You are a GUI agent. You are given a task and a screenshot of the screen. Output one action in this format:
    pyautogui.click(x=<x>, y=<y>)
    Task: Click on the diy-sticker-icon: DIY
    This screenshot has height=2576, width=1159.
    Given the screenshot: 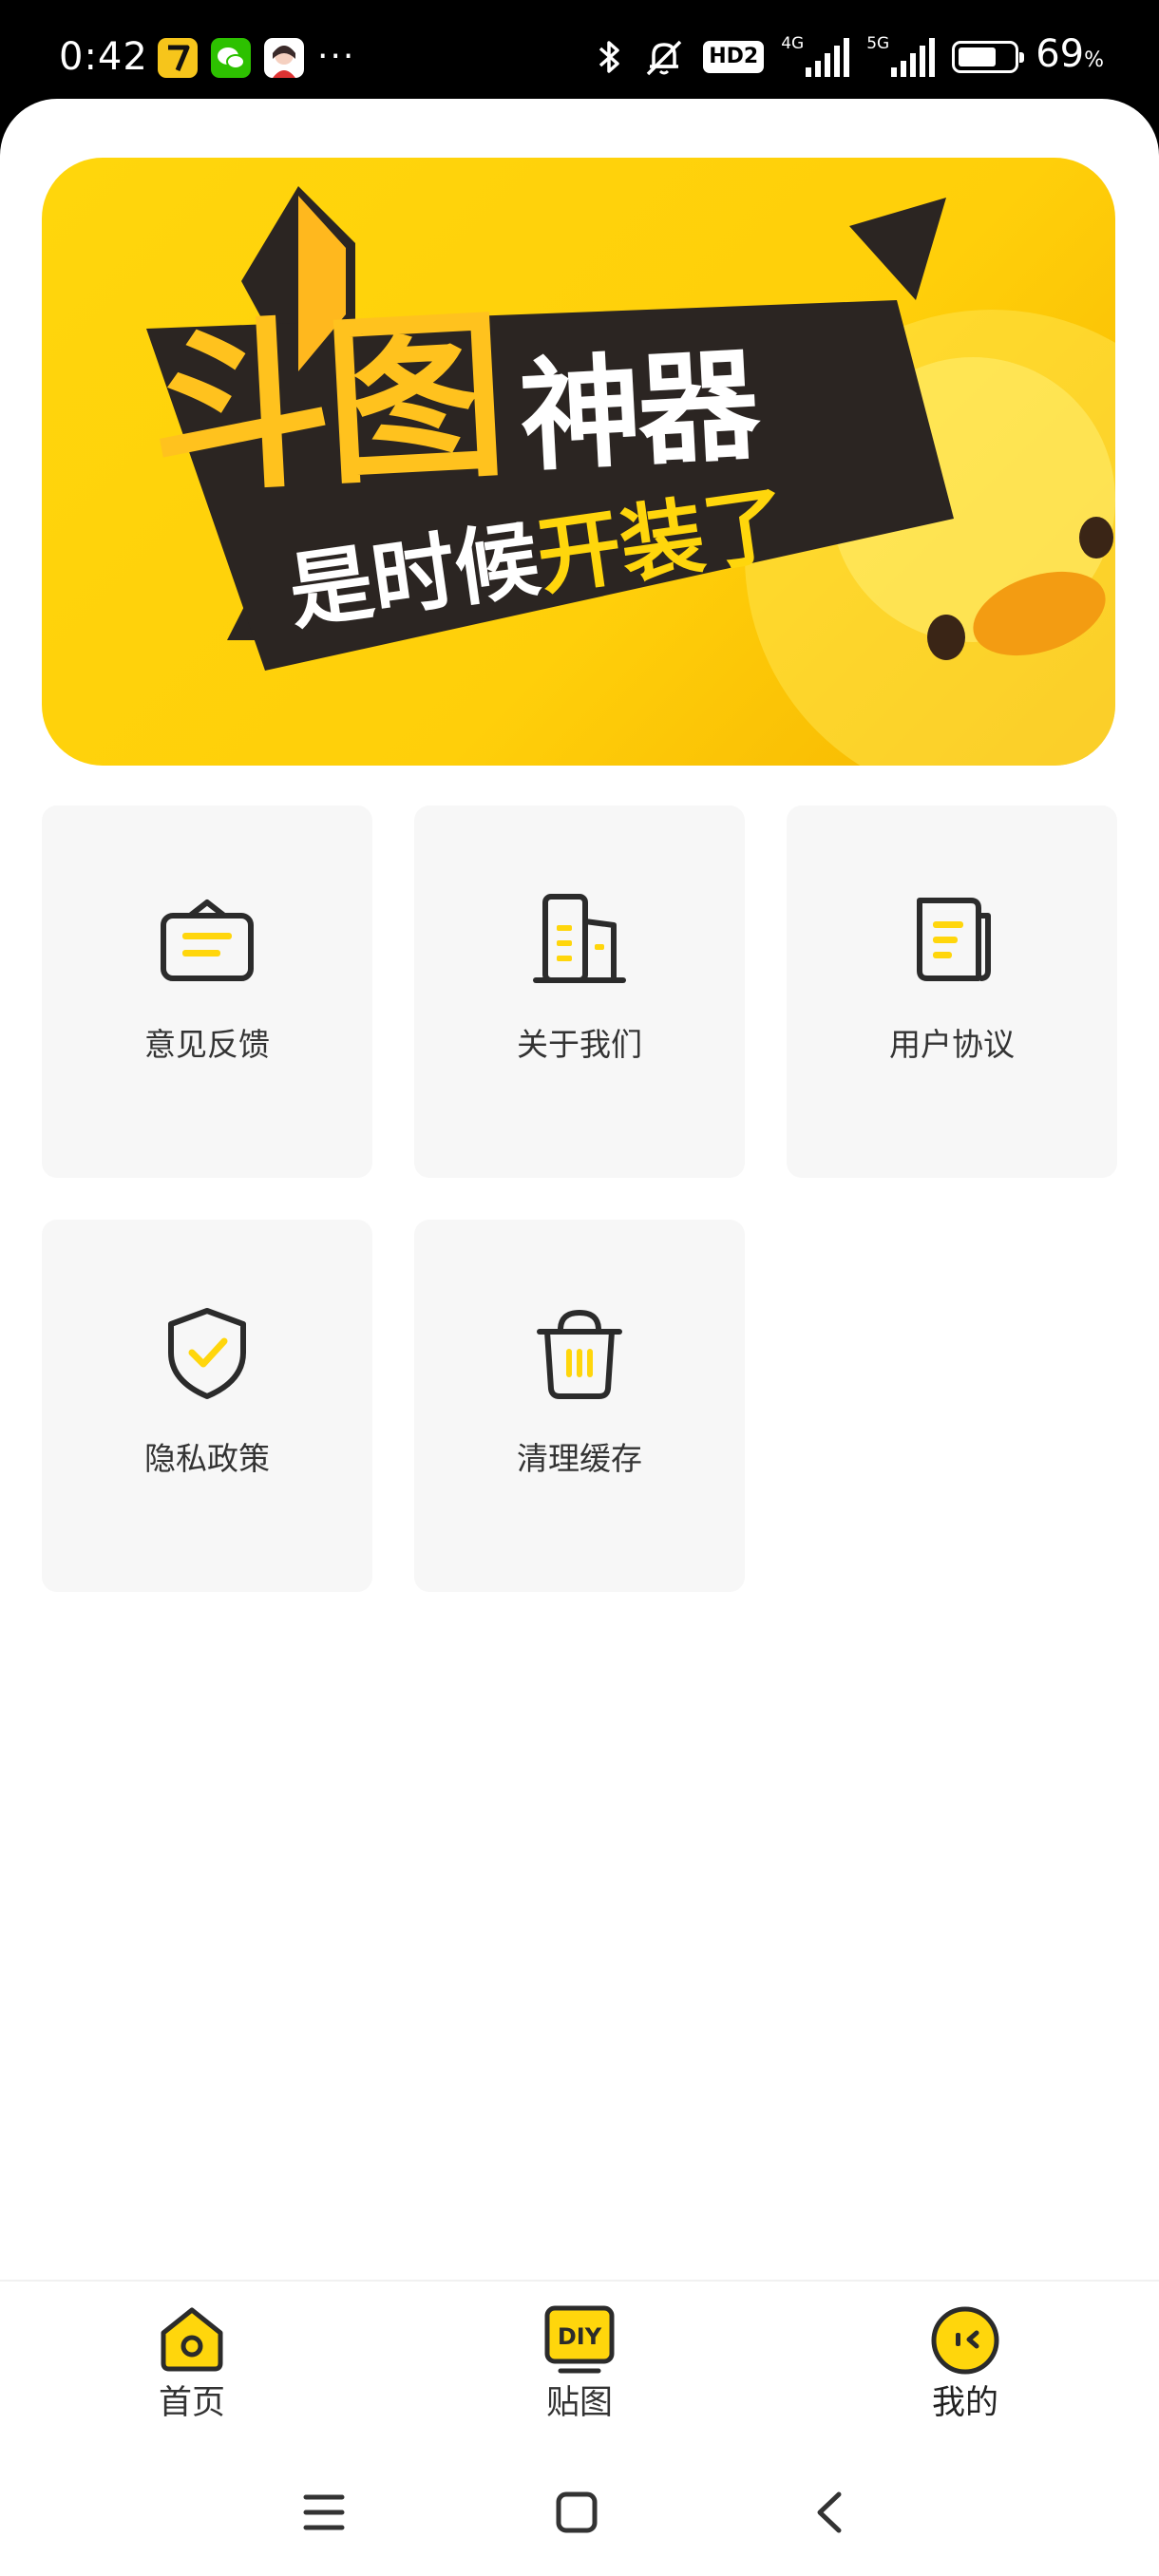 What is the action you would take?
    pyautogui.click(x=579, y=2339)
    